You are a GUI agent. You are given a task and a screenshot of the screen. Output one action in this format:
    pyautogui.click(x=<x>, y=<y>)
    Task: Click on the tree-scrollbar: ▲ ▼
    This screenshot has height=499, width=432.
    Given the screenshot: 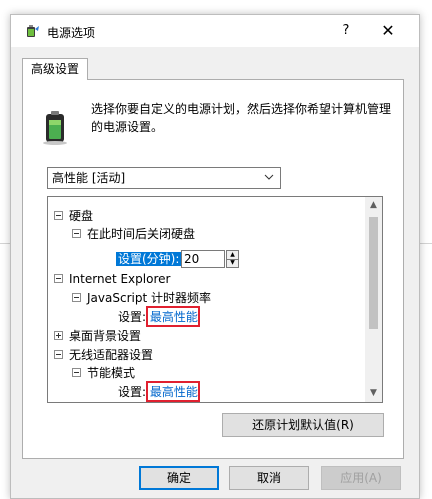 What is the action you would take?
    pyautogui.click(x=373, y=299)
    